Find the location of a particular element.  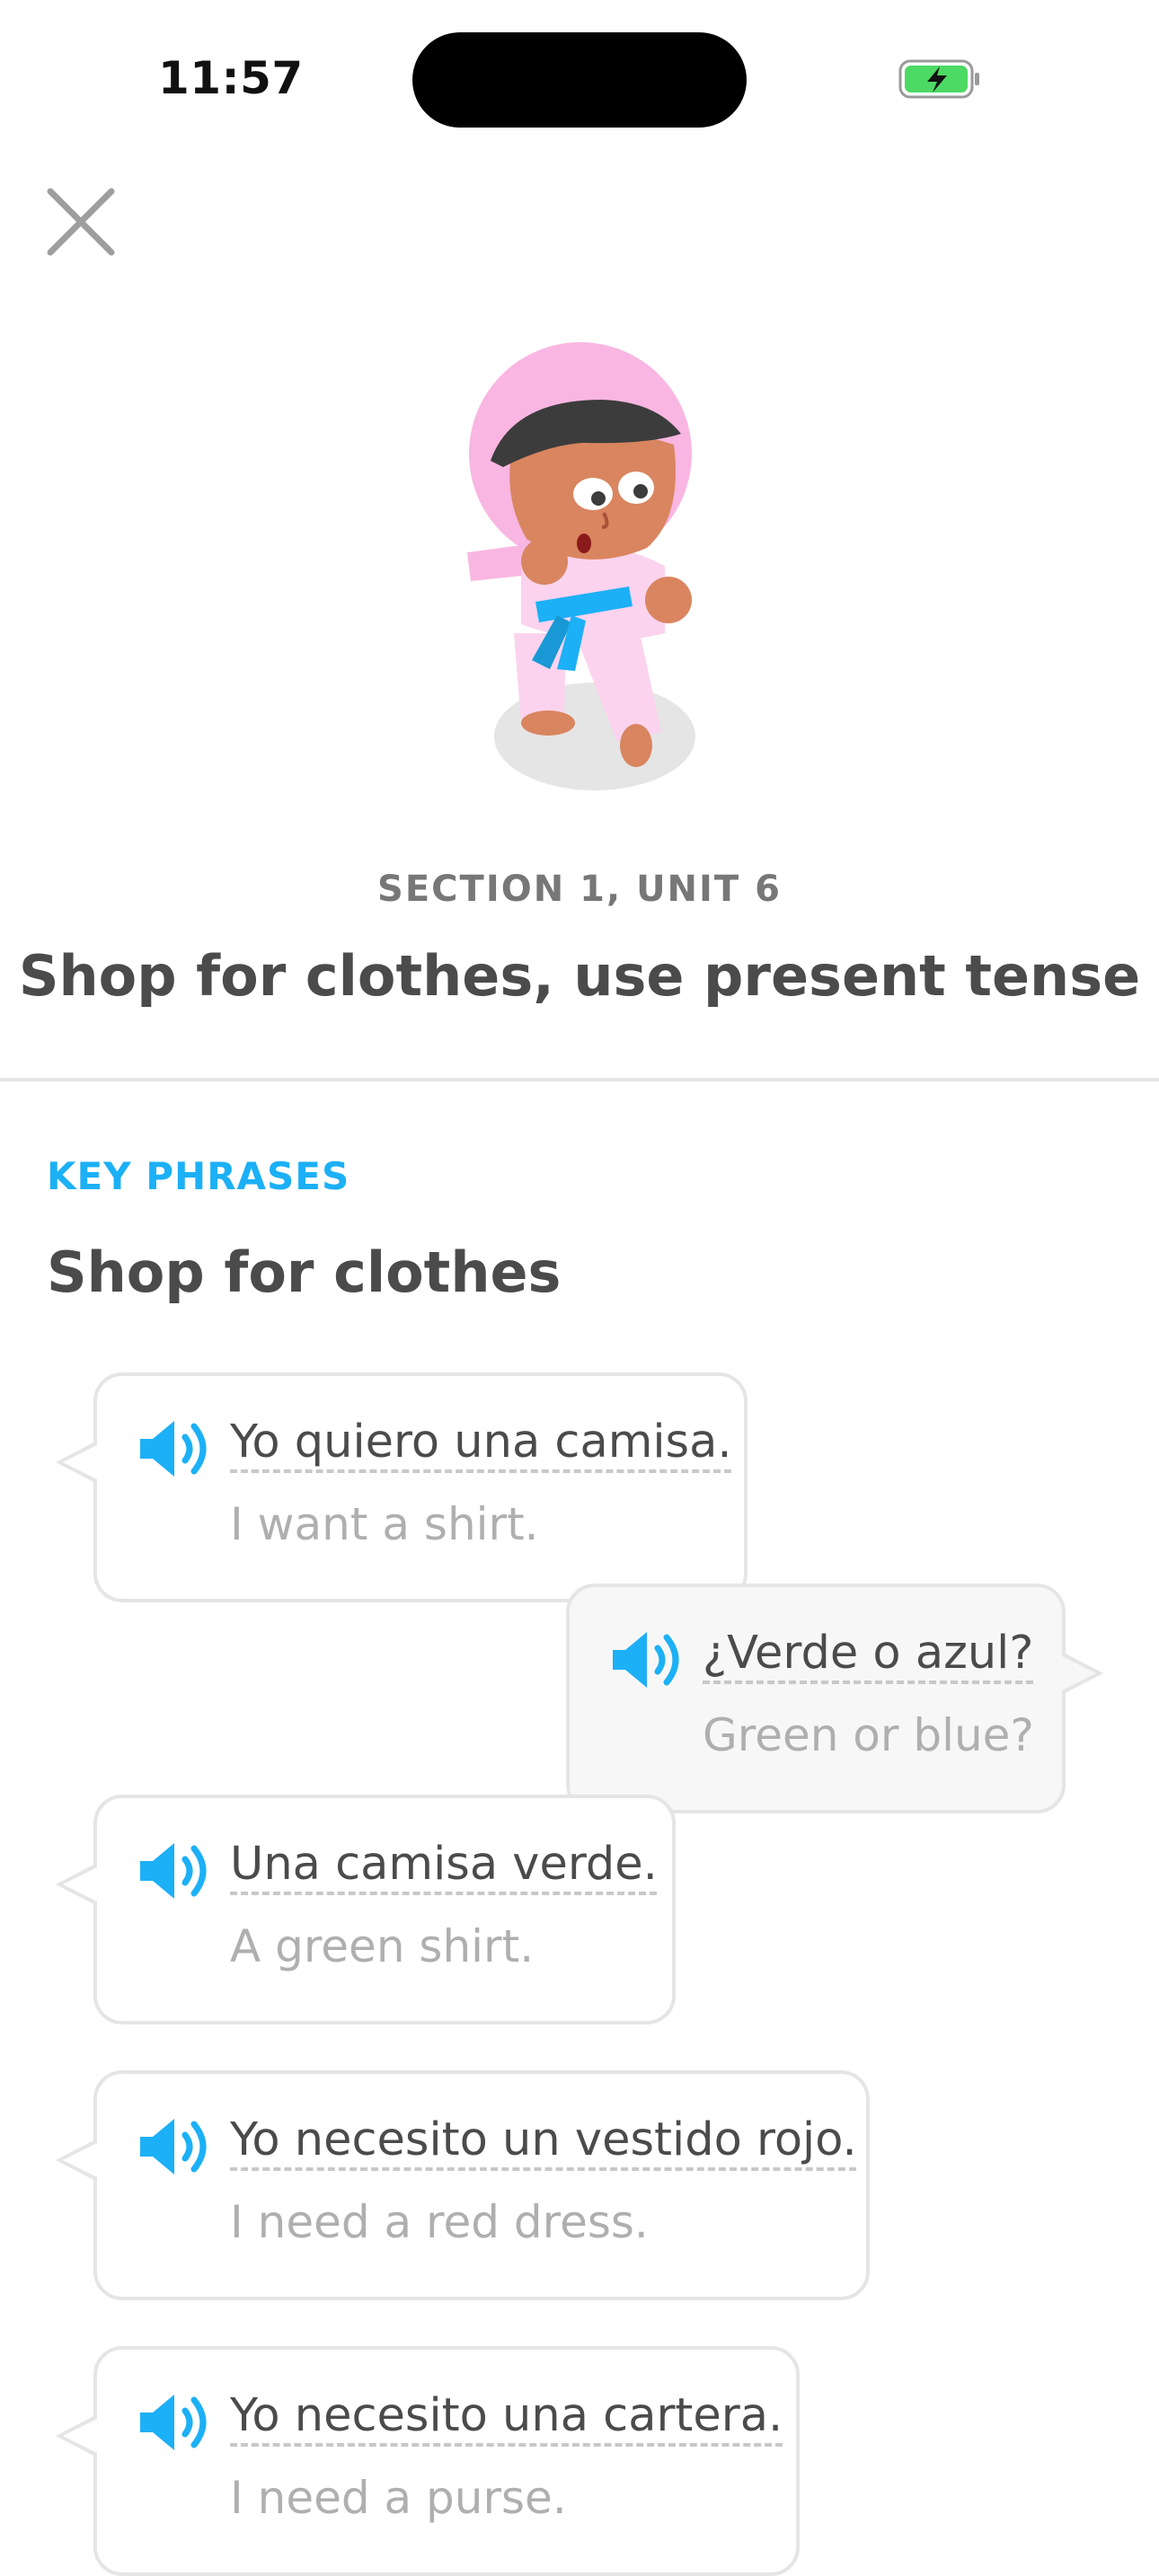

key-phrases-label: KEY PHRASES is located at coordinates (198, 1176).